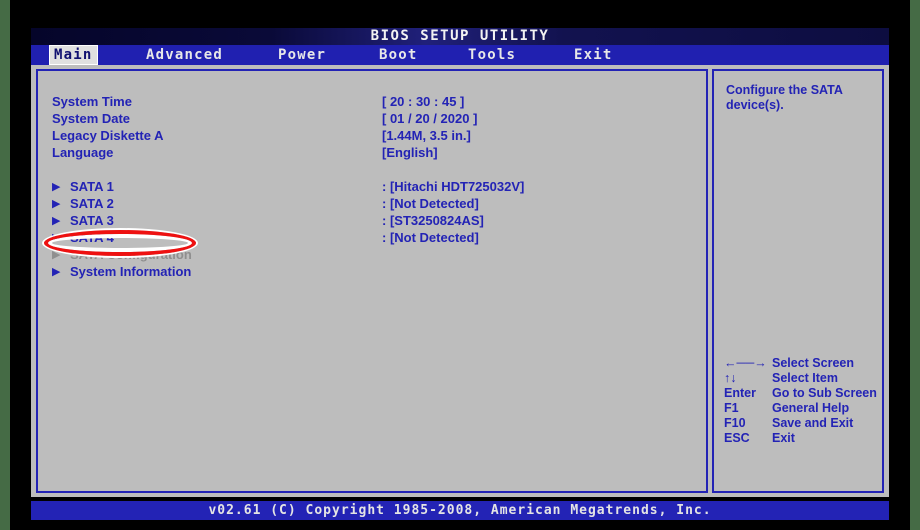  What do you see at coordinates (453, 186) in the screenshot?
I see `submenu-value: : [Hitachi HDT725032V]` at bounding box center [453, 186].